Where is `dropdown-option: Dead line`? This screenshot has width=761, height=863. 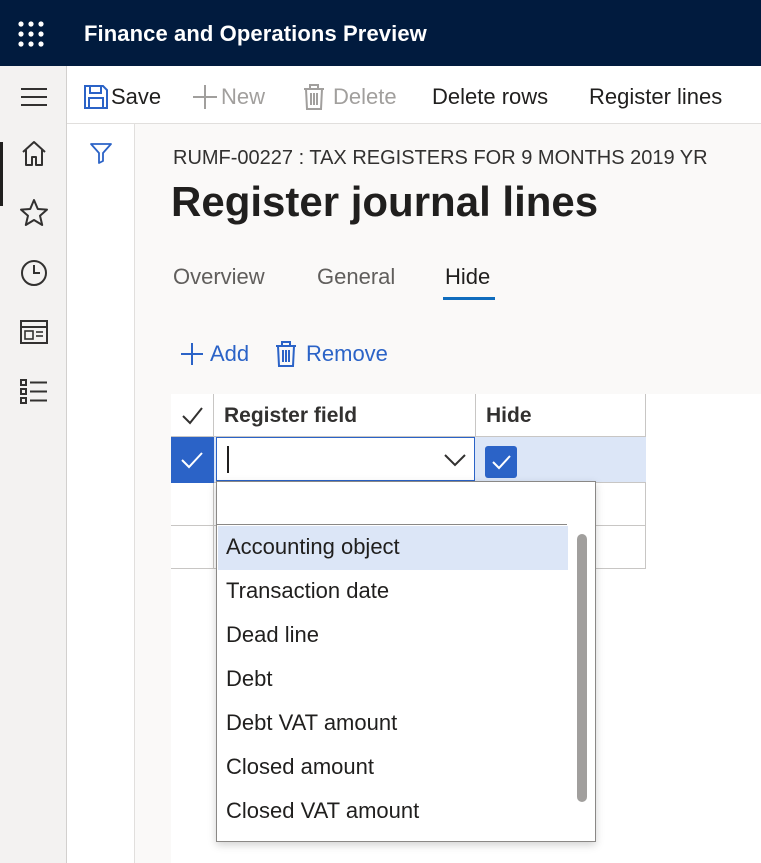
dropdown-option: Dead line is located at coordinates (393, 636).